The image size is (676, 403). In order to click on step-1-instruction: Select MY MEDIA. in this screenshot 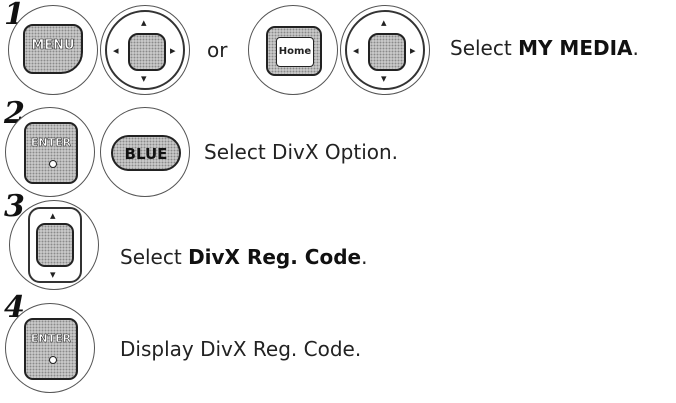, I will do `click(544, 48)`.